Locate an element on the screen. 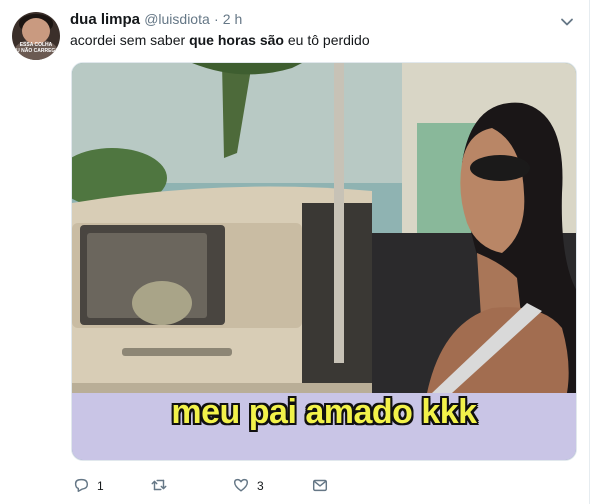 This screenshot has width=590, height=504. tweet-text-before: acordei sem saber is located at coordinates (130, 40).